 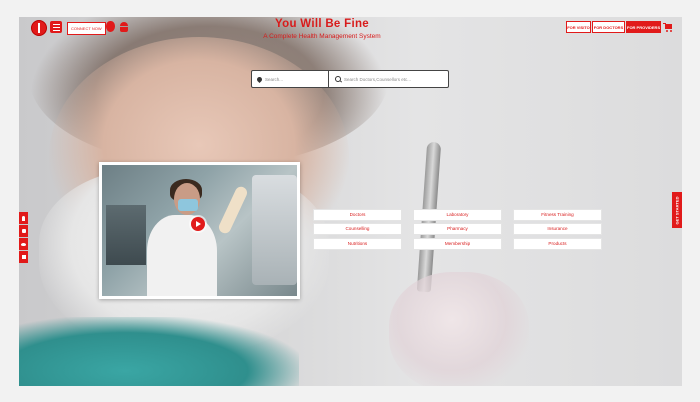 What do you see at coordinates (557, 229) in the screenshot?
I see `category-insurance: Insurance` at bounding box center [557, 229].